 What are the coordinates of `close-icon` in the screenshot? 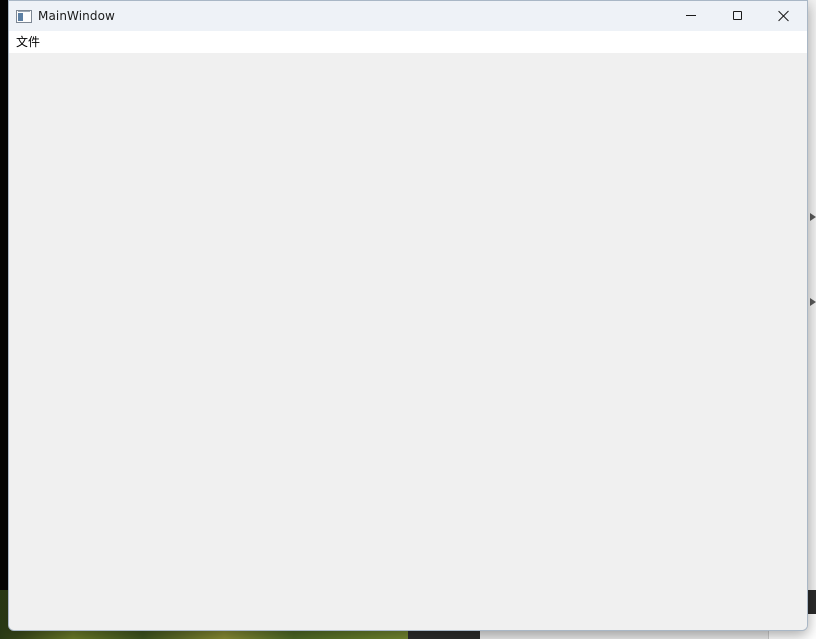 It's located at (784, 16).